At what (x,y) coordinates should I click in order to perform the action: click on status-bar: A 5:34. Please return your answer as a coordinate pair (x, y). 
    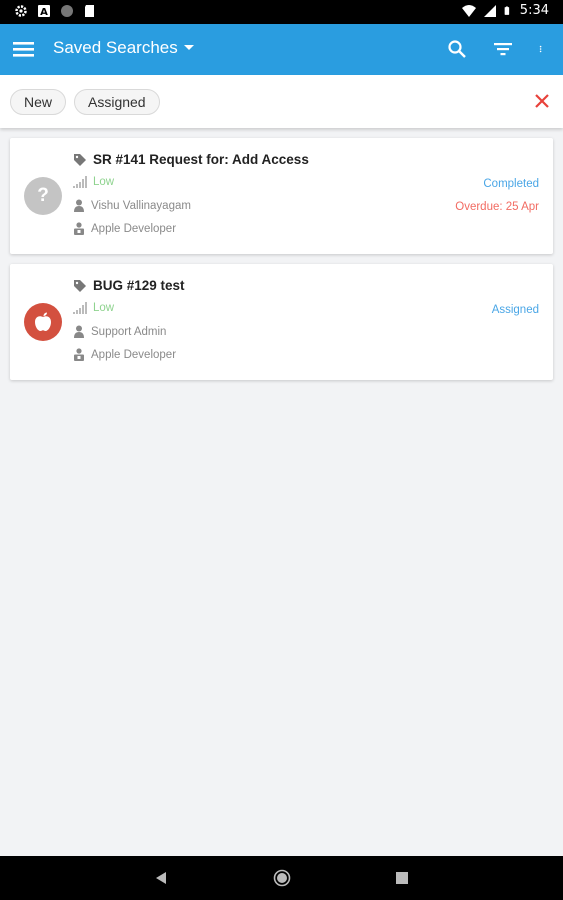
    Looking at the image, I should click on (281, 12).